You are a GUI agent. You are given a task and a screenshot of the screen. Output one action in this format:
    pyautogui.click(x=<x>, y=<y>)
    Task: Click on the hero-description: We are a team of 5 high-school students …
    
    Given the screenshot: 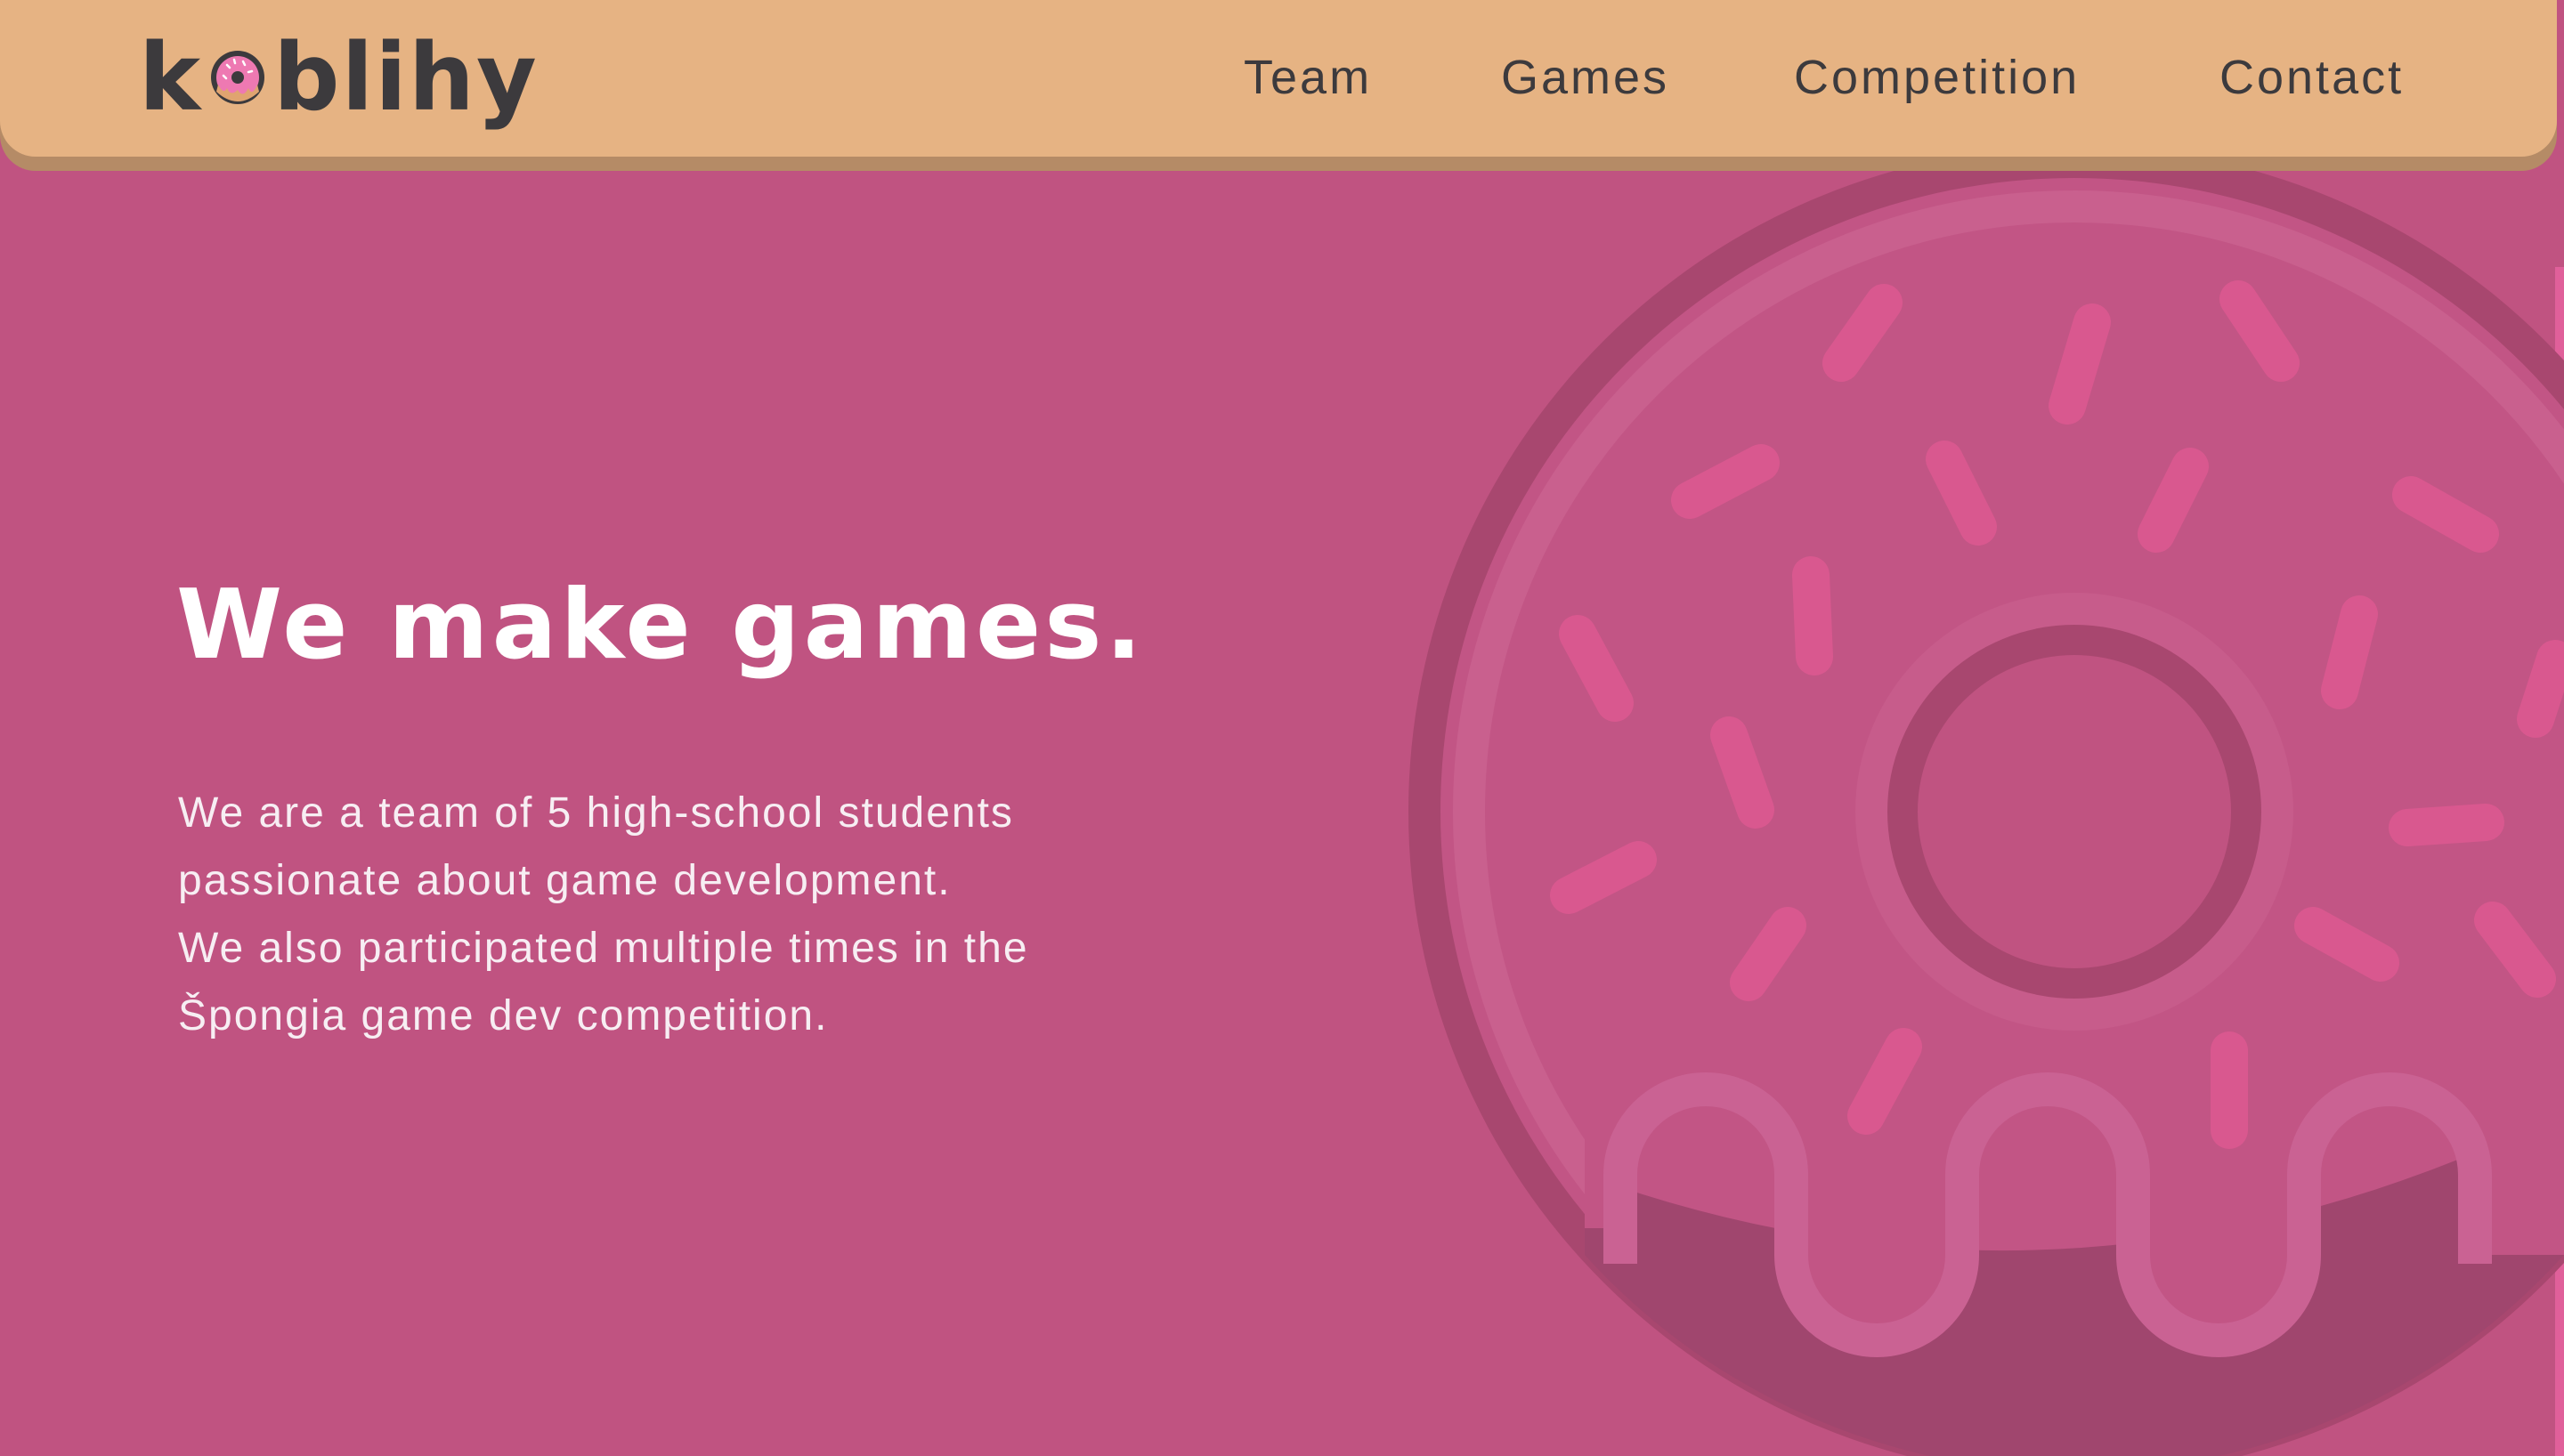 What is the action you would take?
    pyautogui.click(x=690, y=915)
    